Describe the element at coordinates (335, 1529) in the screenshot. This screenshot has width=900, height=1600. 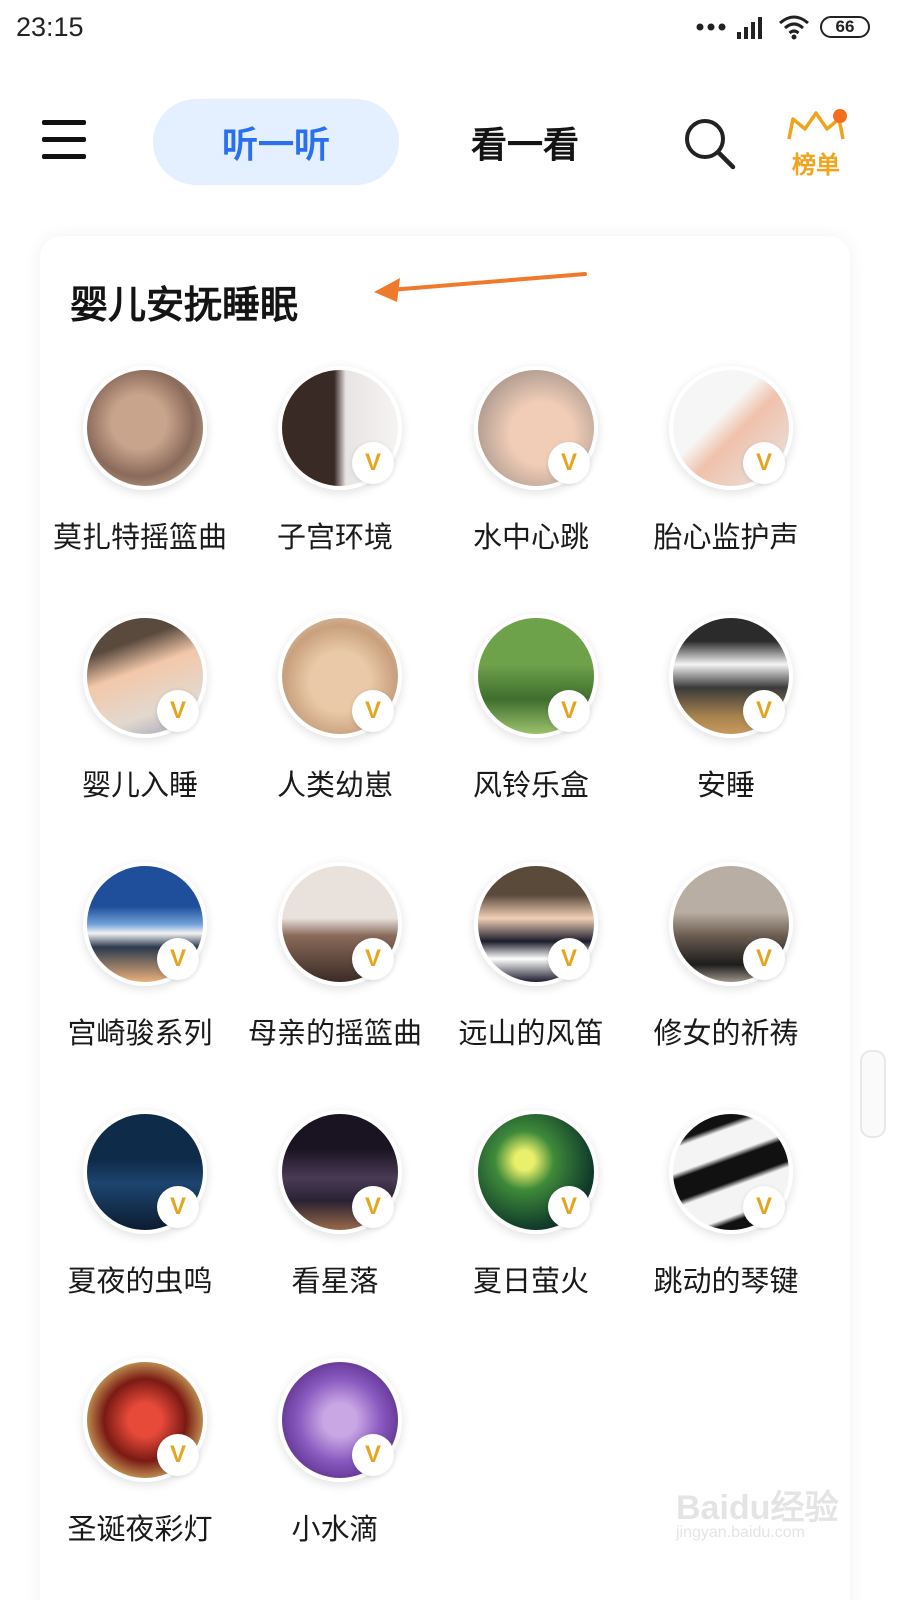
I see `sound-item-label: 小水滴` at that location.